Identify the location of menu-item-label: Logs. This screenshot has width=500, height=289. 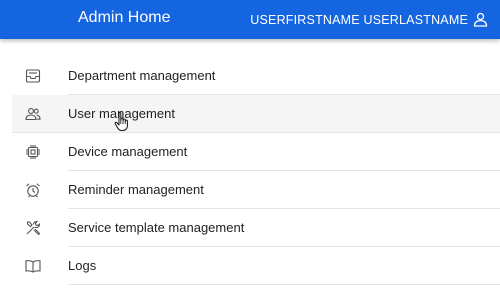
(82, 265).